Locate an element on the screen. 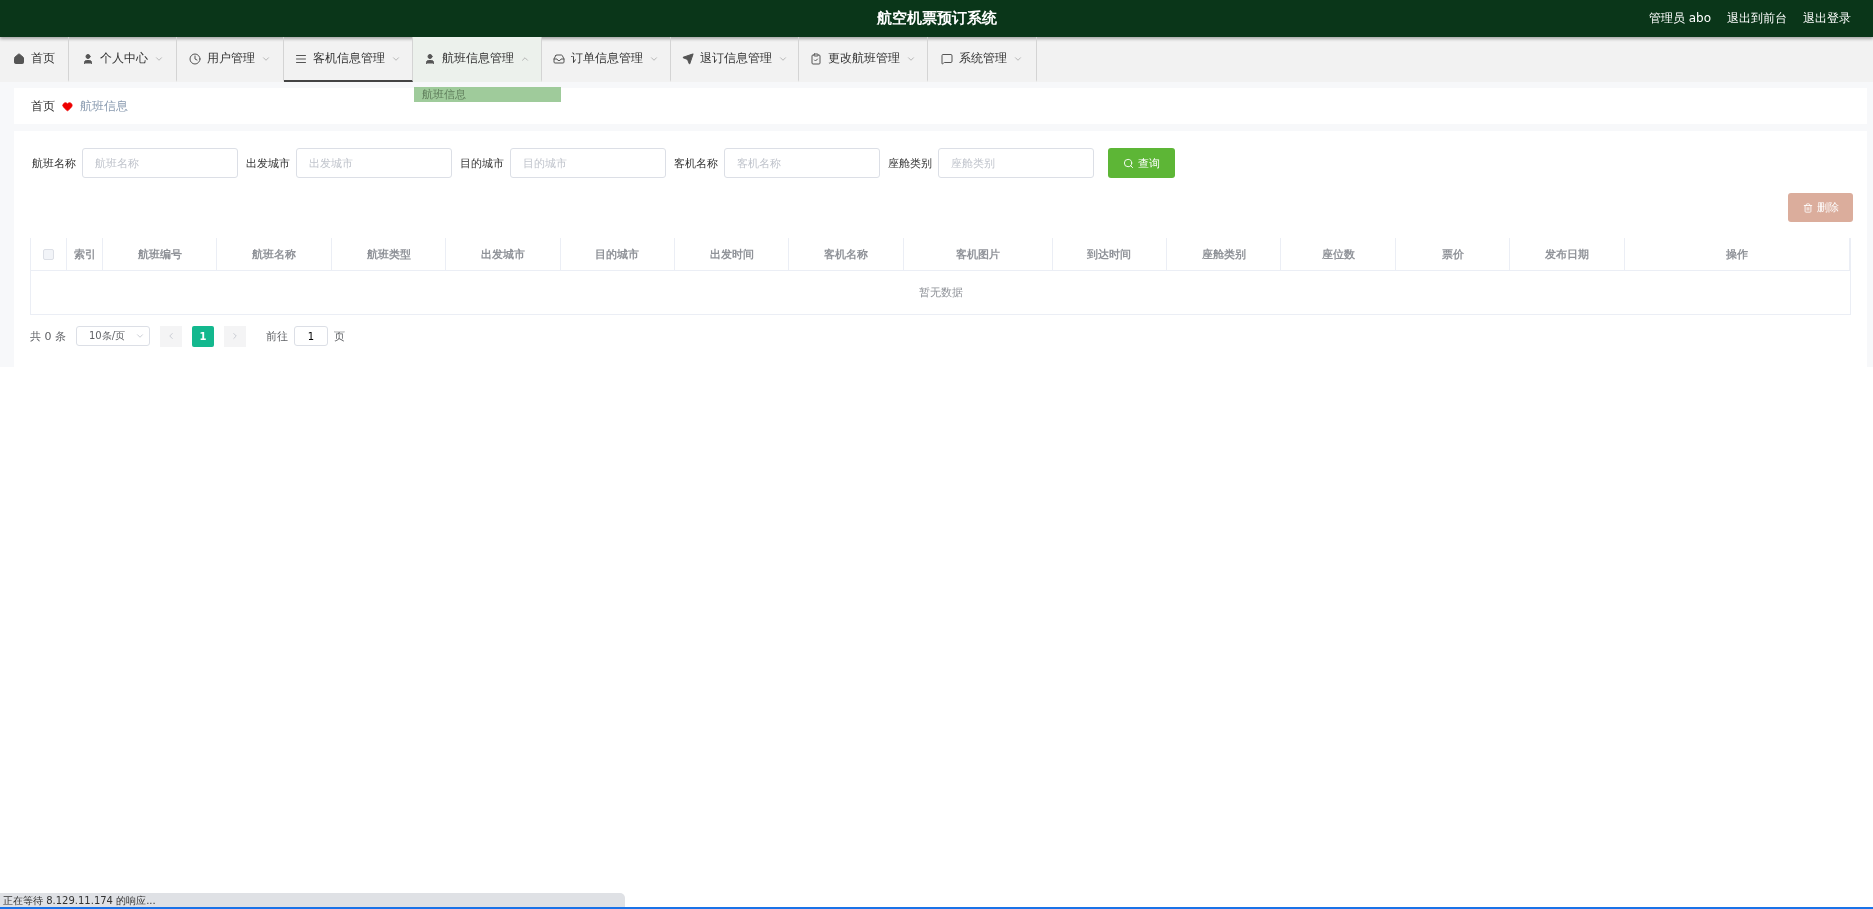  next-page-button is located at coordinates (235, 336).